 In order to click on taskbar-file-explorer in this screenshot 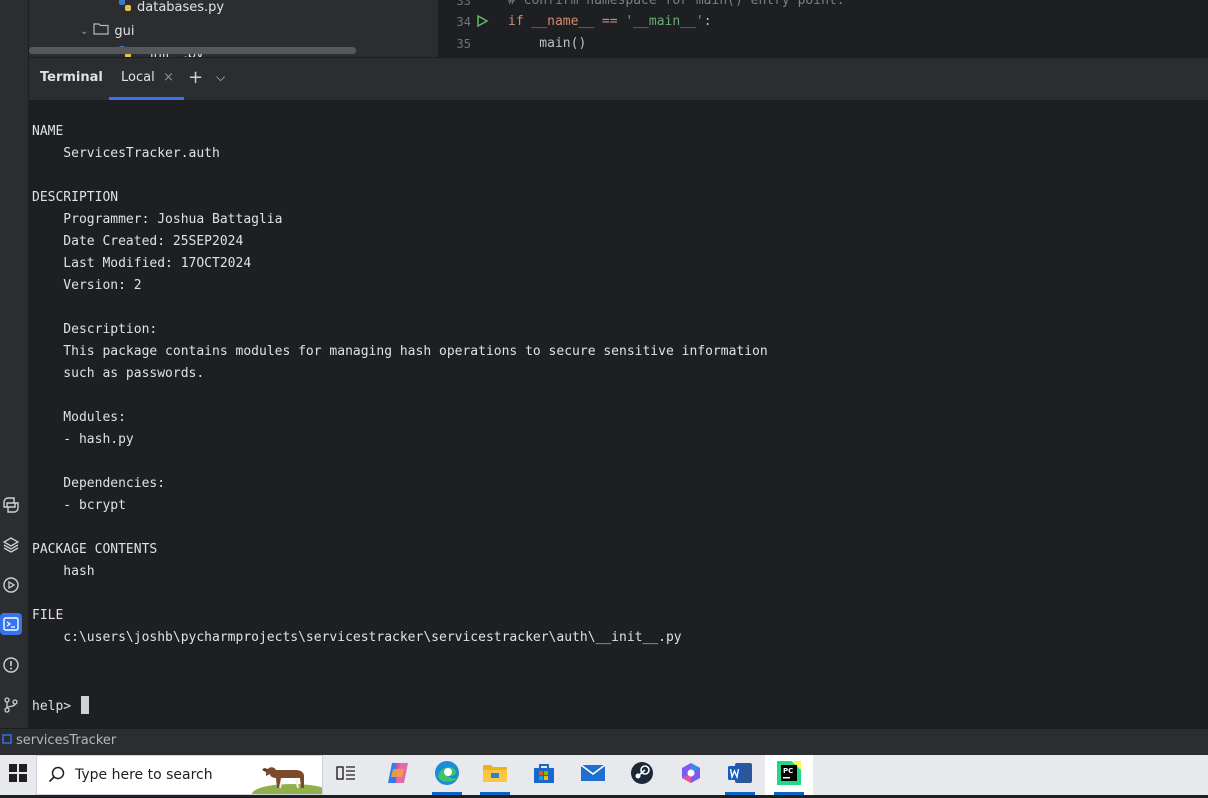, I will do `click(495, 775)`.